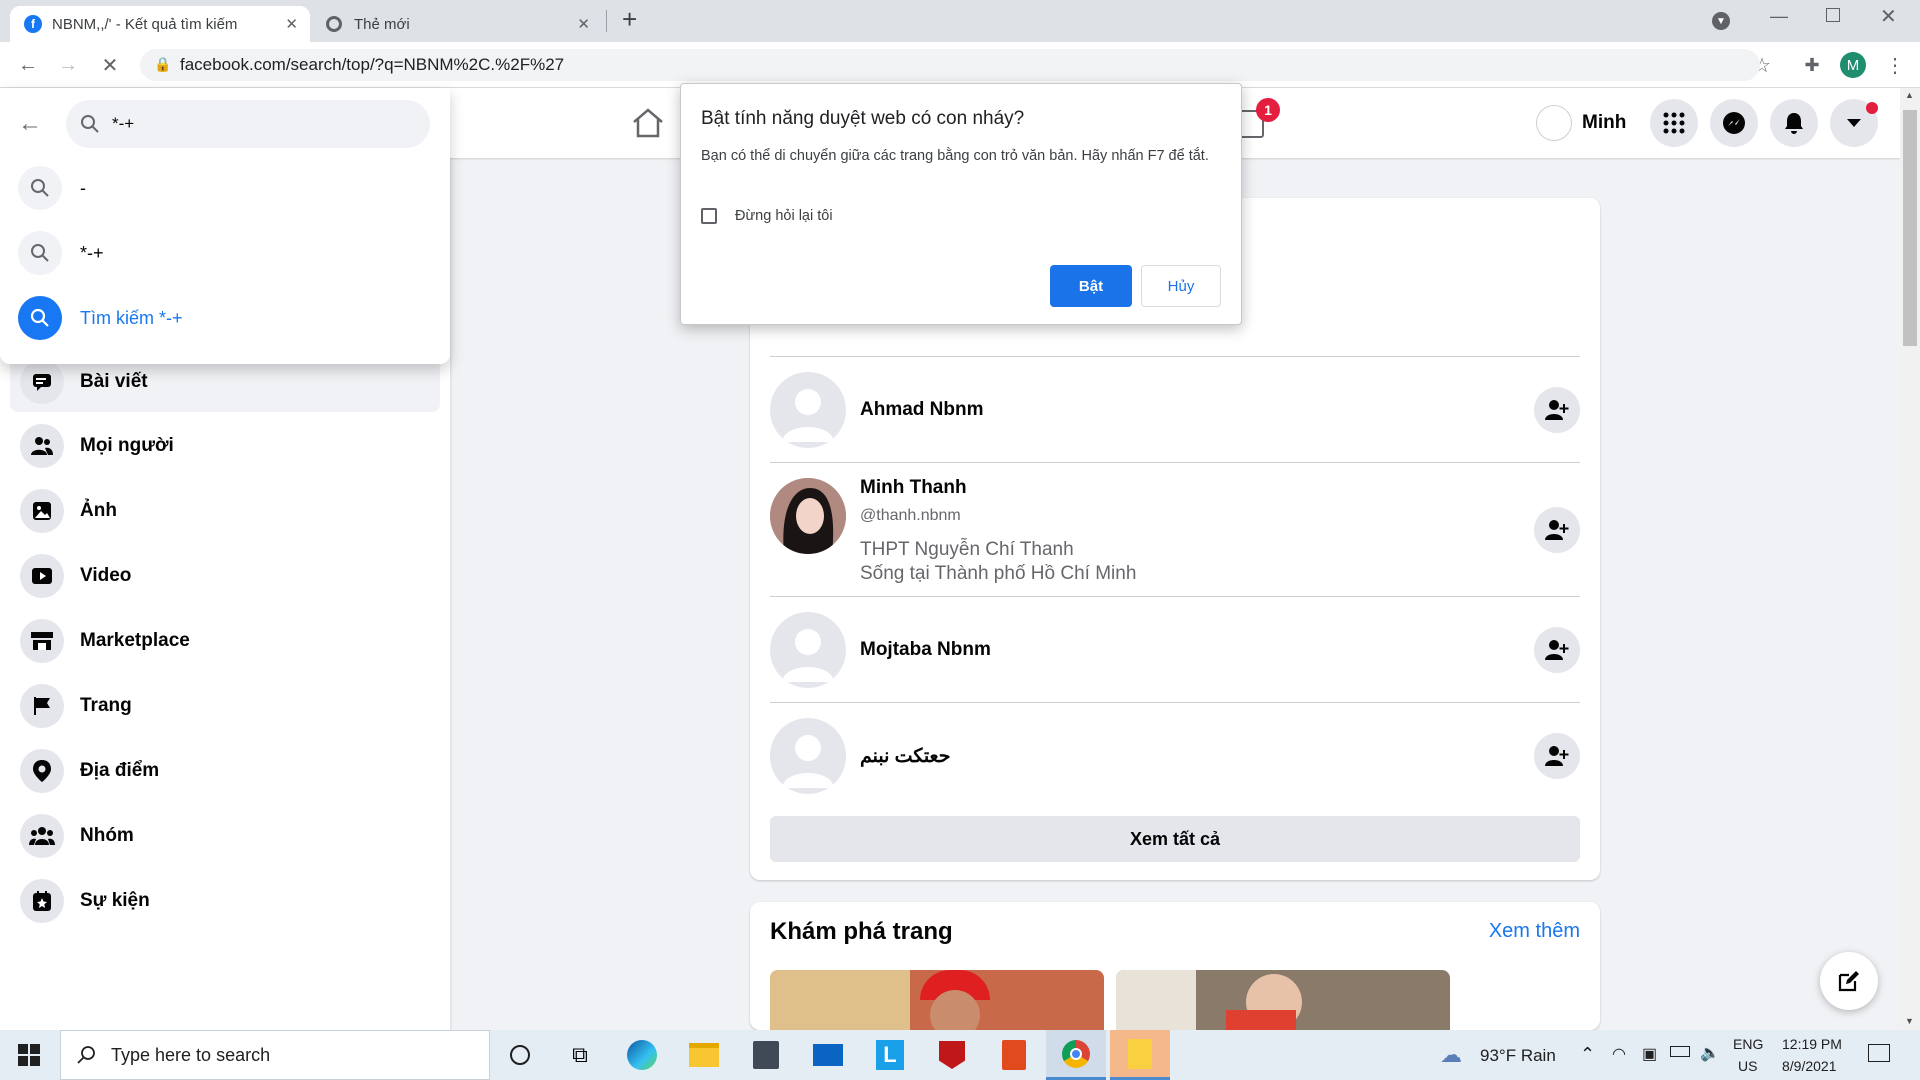 The height and width of the screenshot is (1080, 1920). Describe the element at coordinates (42, 641) in the screenshot. I see `marketplace-icon` at that location.